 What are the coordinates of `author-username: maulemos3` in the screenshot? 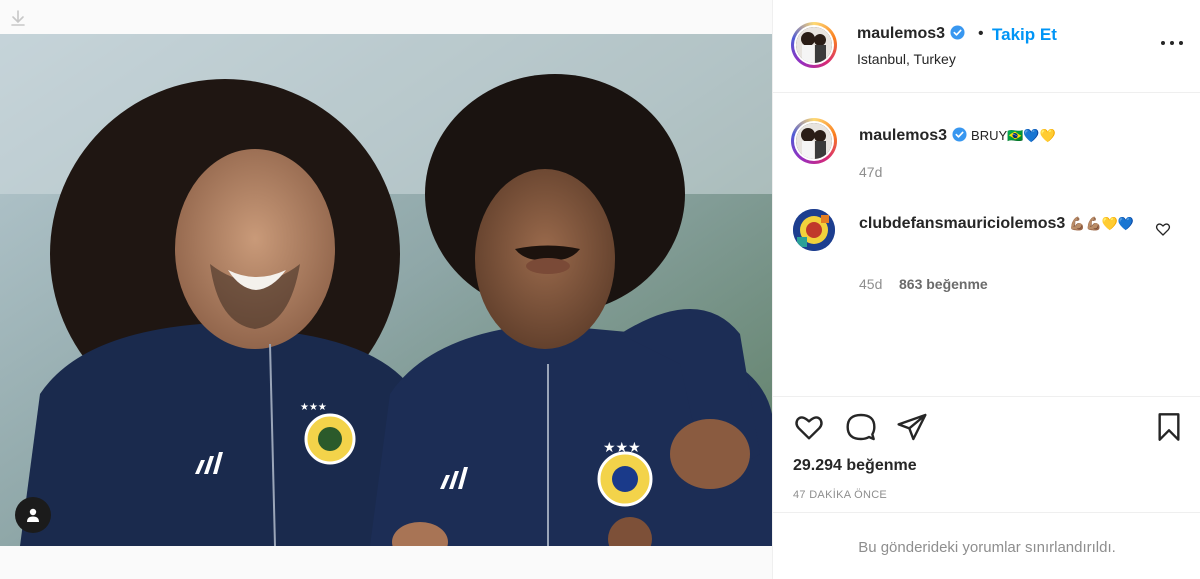 It's located at (911, 34).